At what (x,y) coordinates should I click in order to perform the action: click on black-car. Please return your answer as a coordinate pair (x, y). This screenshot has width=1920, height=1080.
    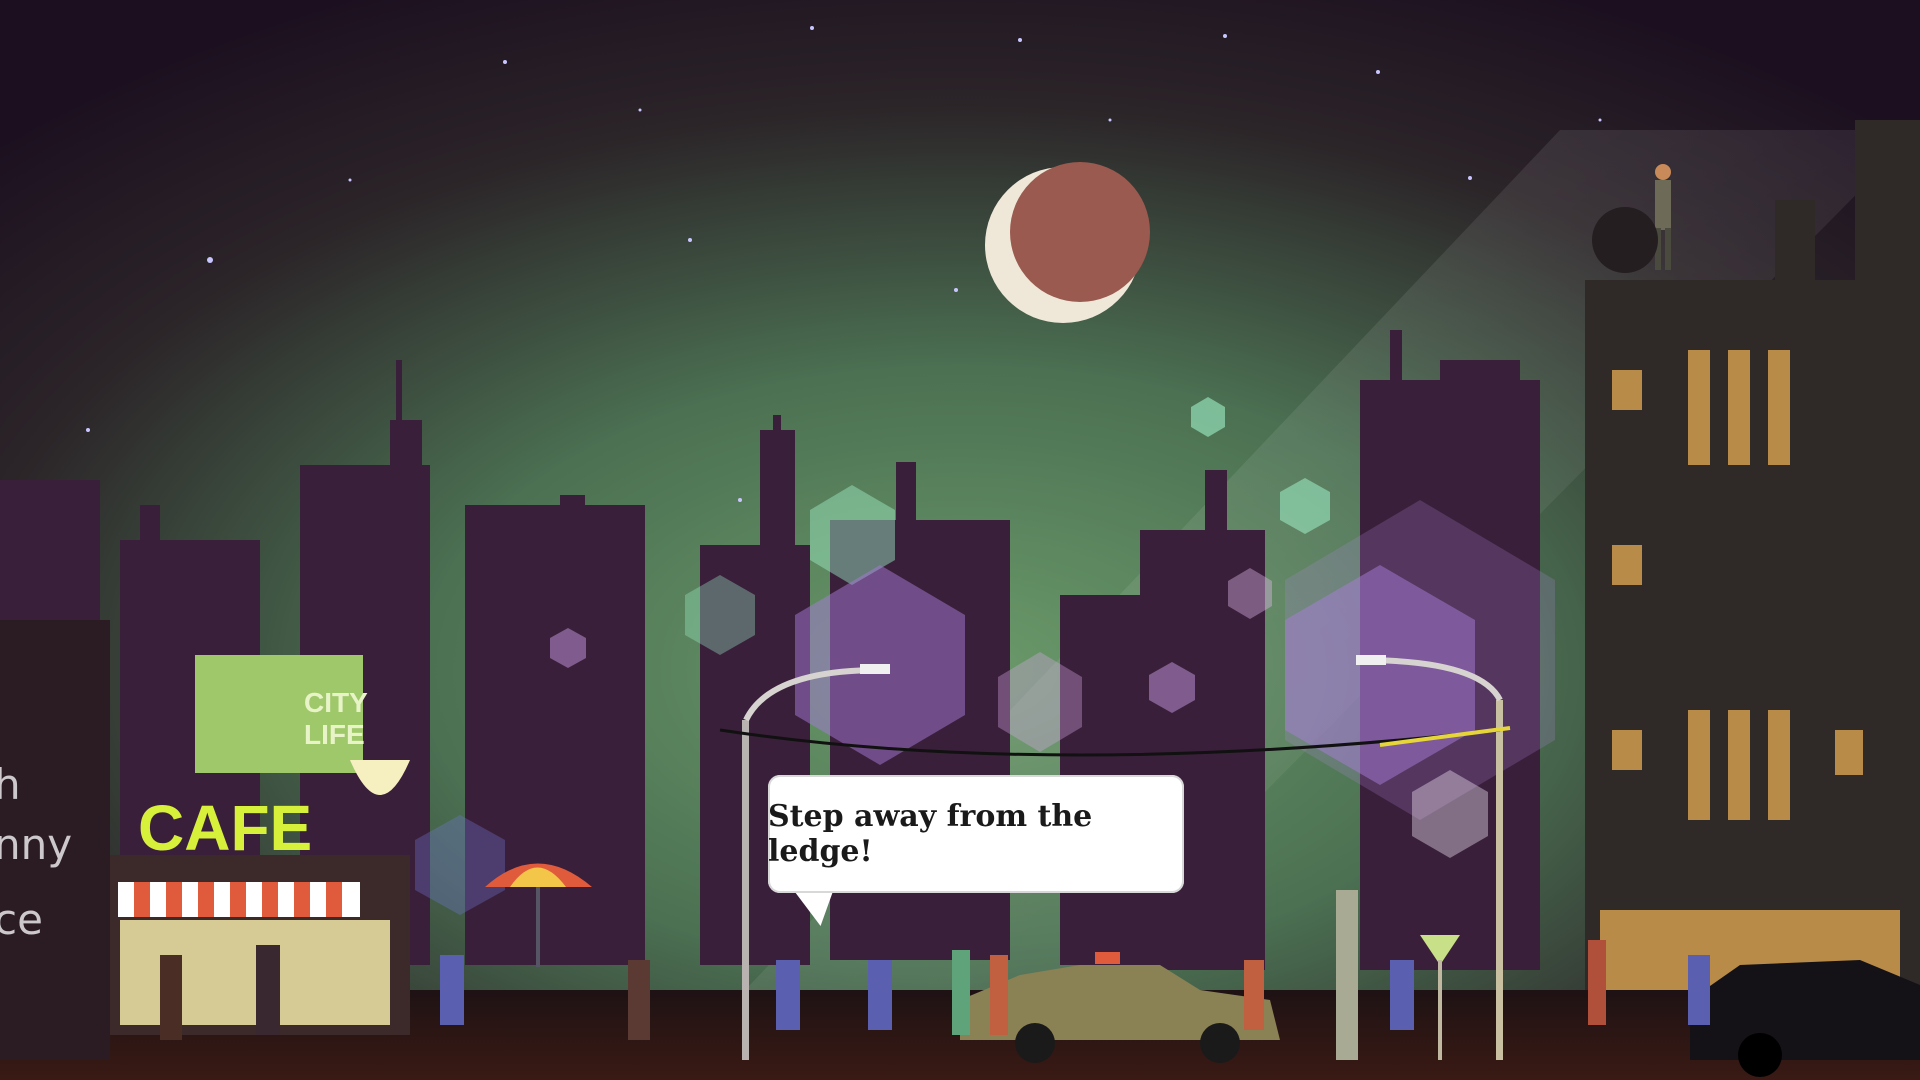
    Looking at the image, I should click on (1805, 1018).